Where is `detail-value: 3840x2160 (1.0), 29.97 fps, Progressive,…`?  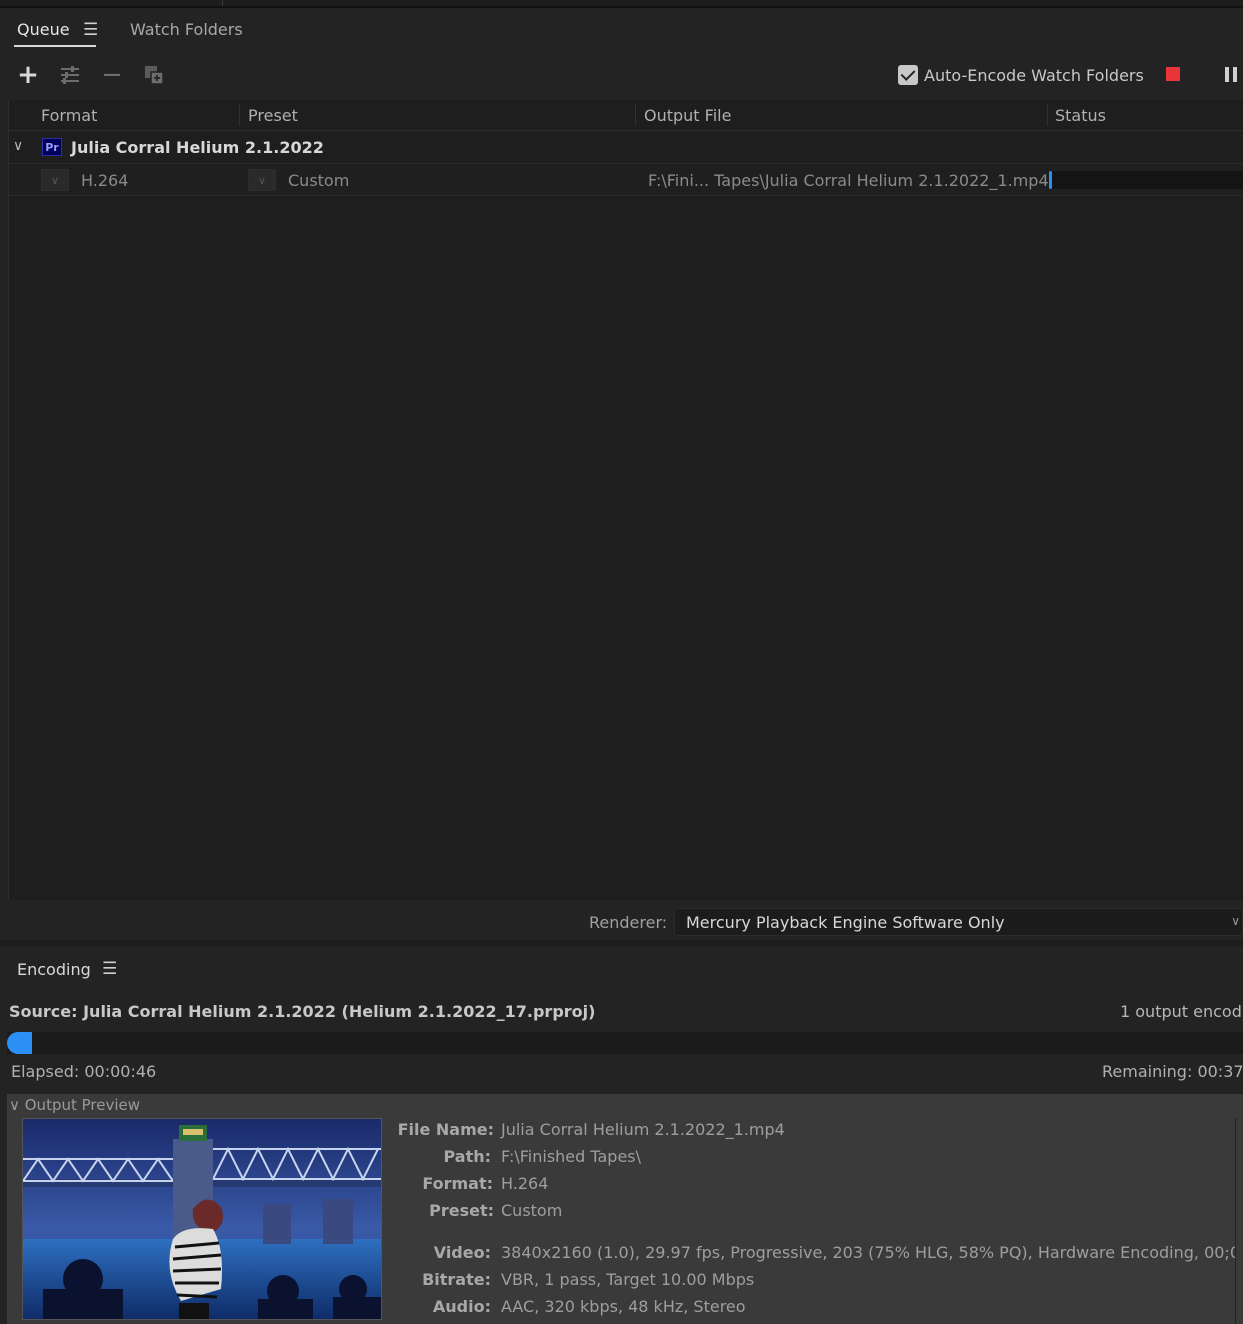
detail-value: 3840x2160 (1.0), 29.97 fps, Progressive,… is located at coordinates (872, 1252).